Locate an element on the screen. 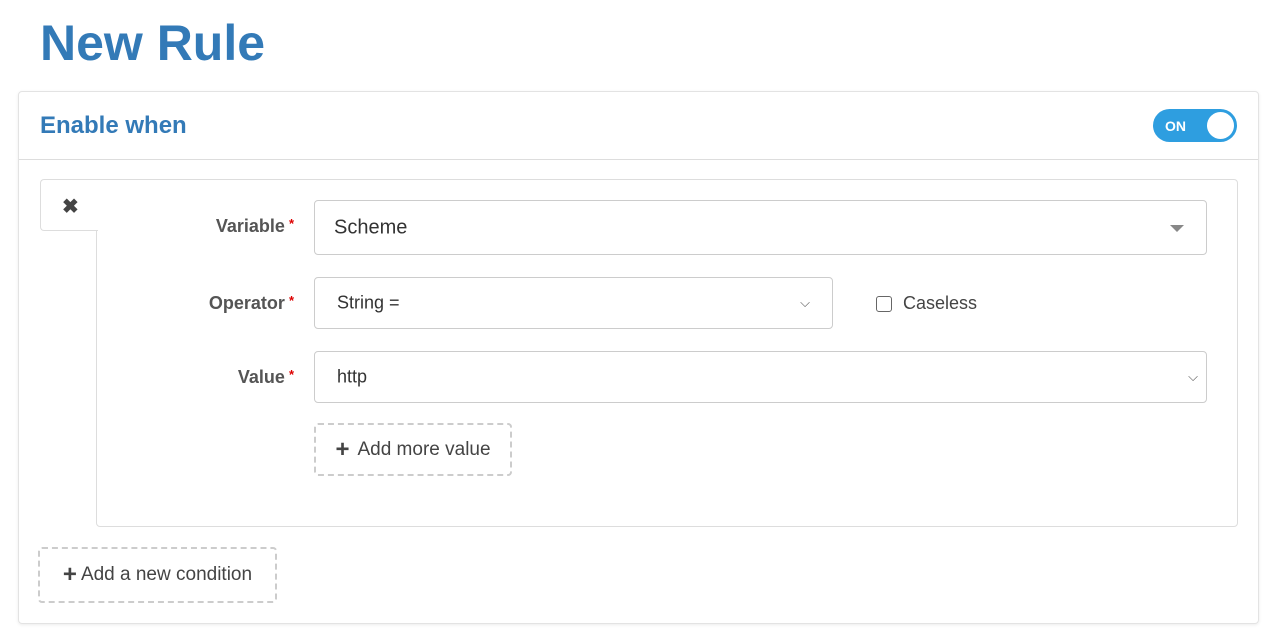 Image resolution: width=1280 pixels, height=642 pixels. add-condition-button: + Add a new condition is located at coordinates (157, 575).